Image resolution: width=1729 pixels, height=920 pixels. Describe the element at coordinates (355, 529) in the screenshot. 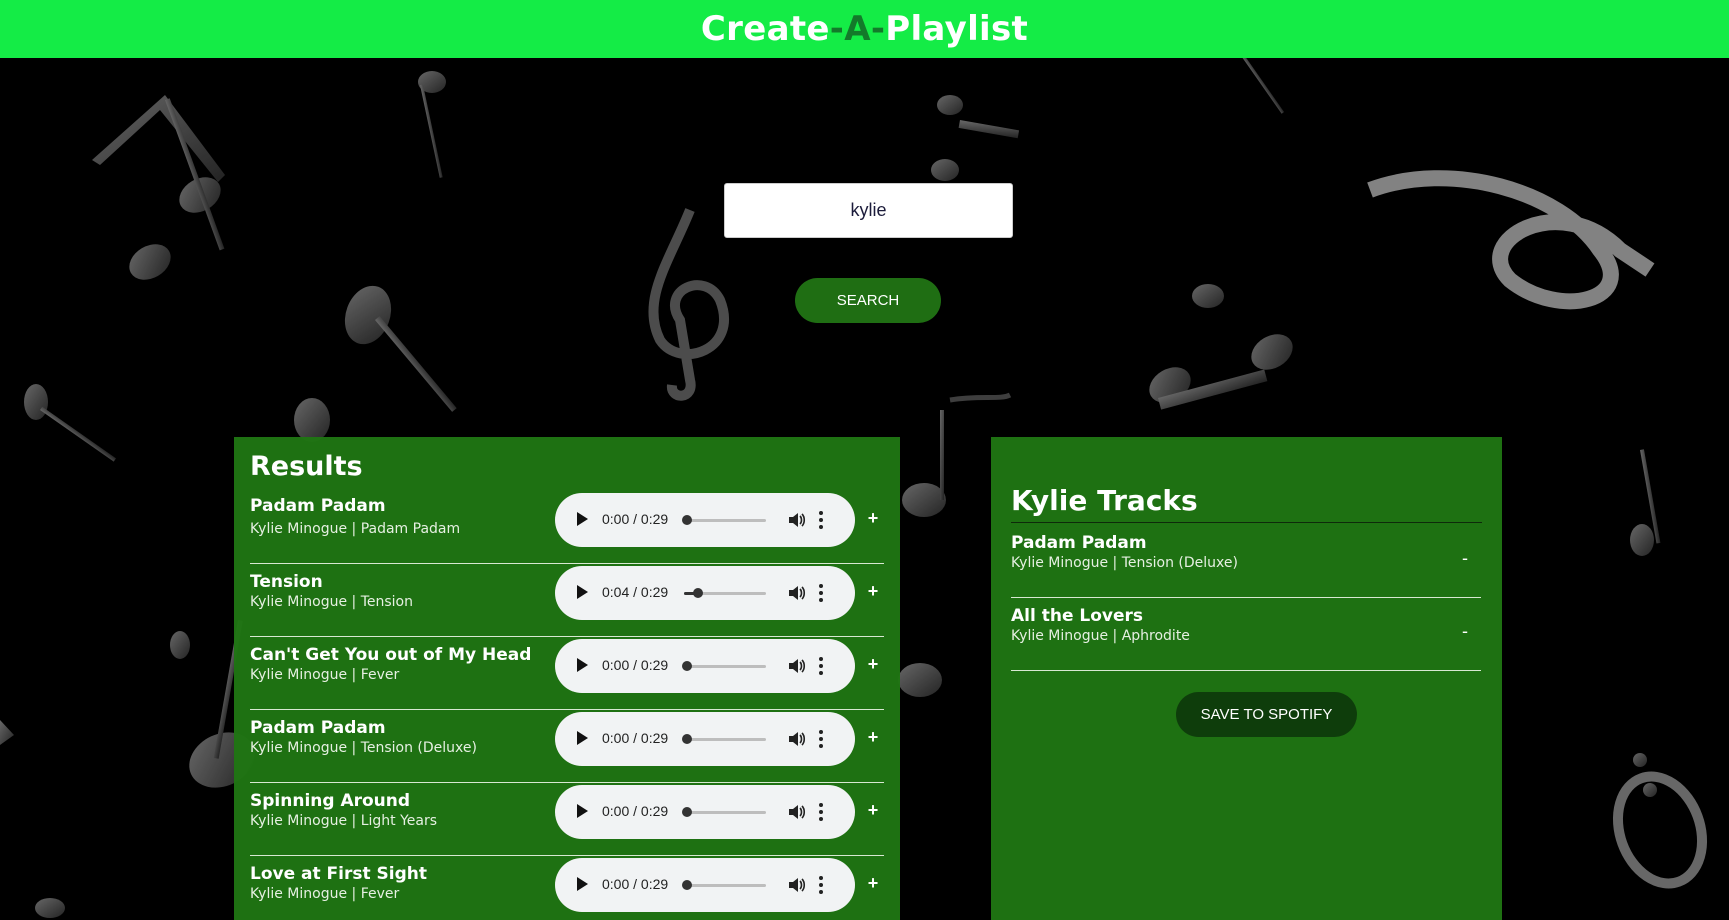

I see `track-artist-album: Kylie Minogue | Padam Padam` at that location.